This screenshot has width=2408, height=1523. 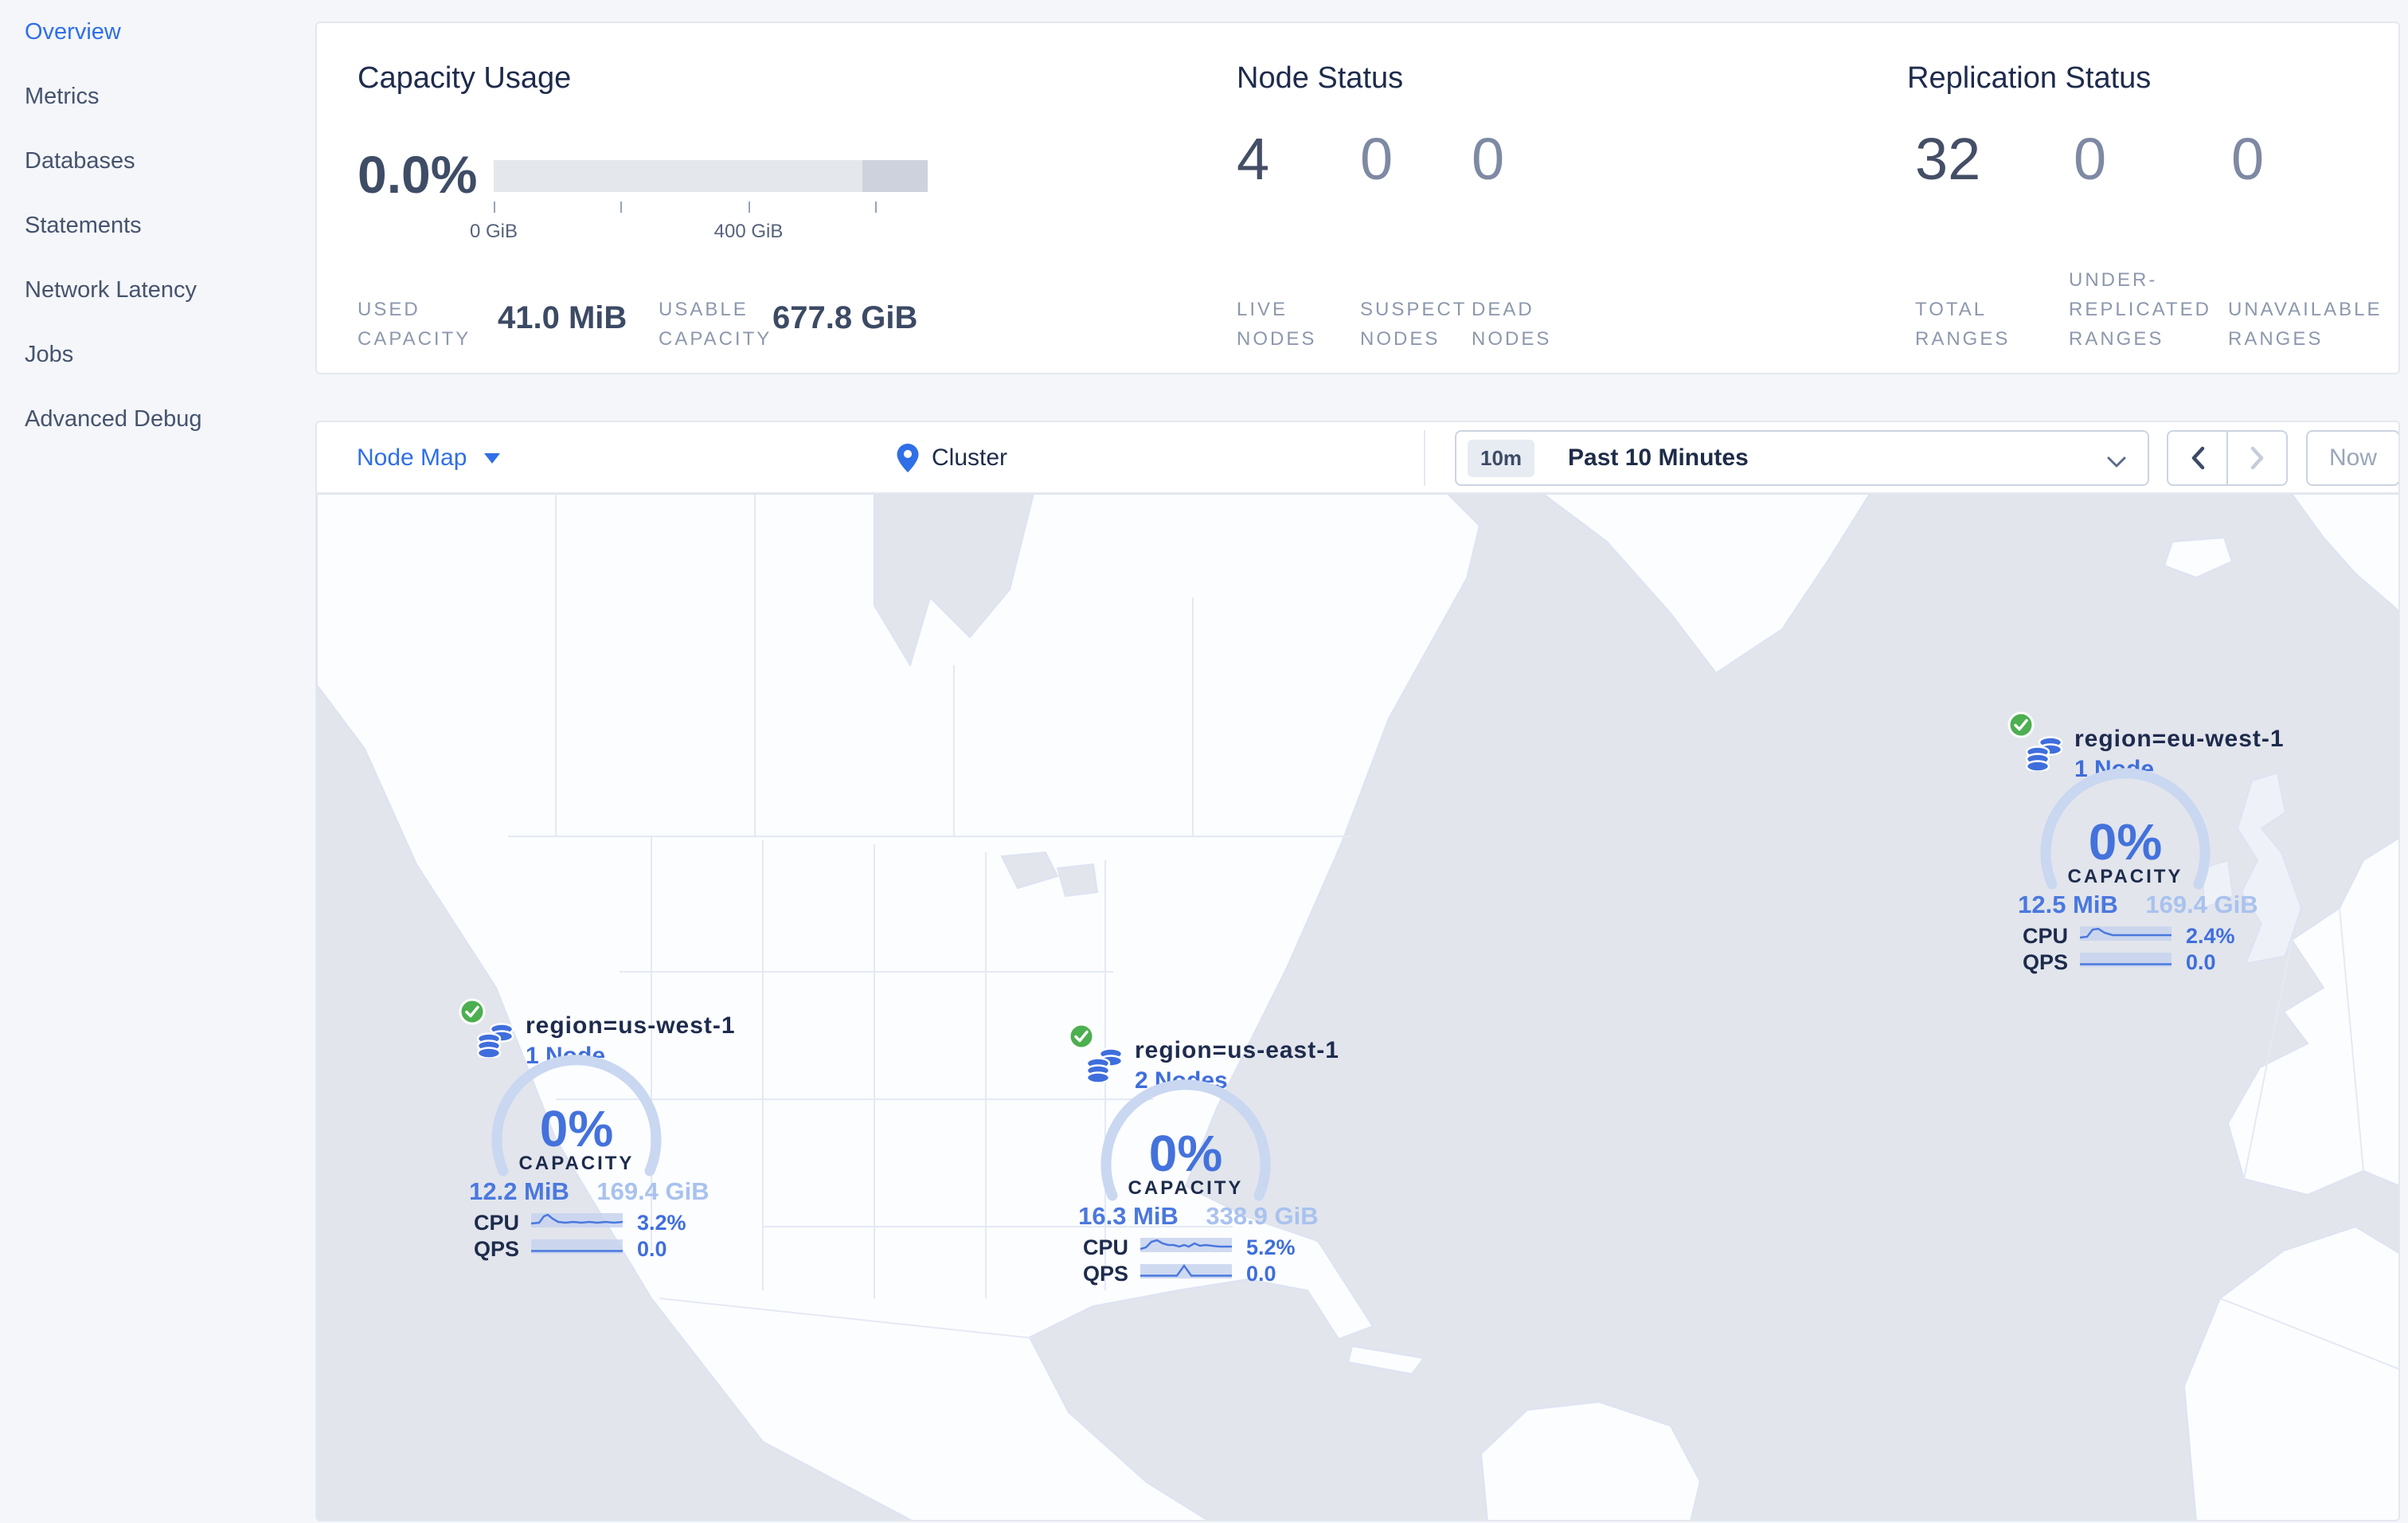 I want to click on region-name: region=eu-west-1, so click(x=2179, y=739).